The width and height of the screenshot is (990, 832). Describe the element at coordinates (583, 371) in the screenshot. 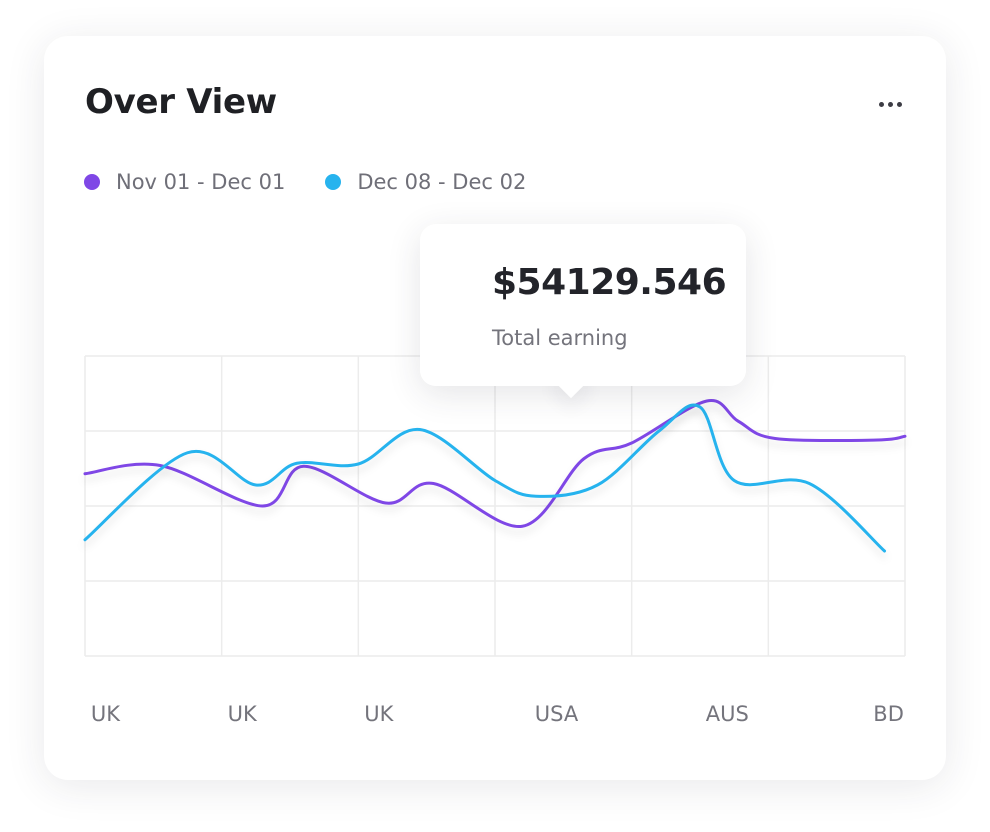

I see `tooltip-pointer-mask` at that location.